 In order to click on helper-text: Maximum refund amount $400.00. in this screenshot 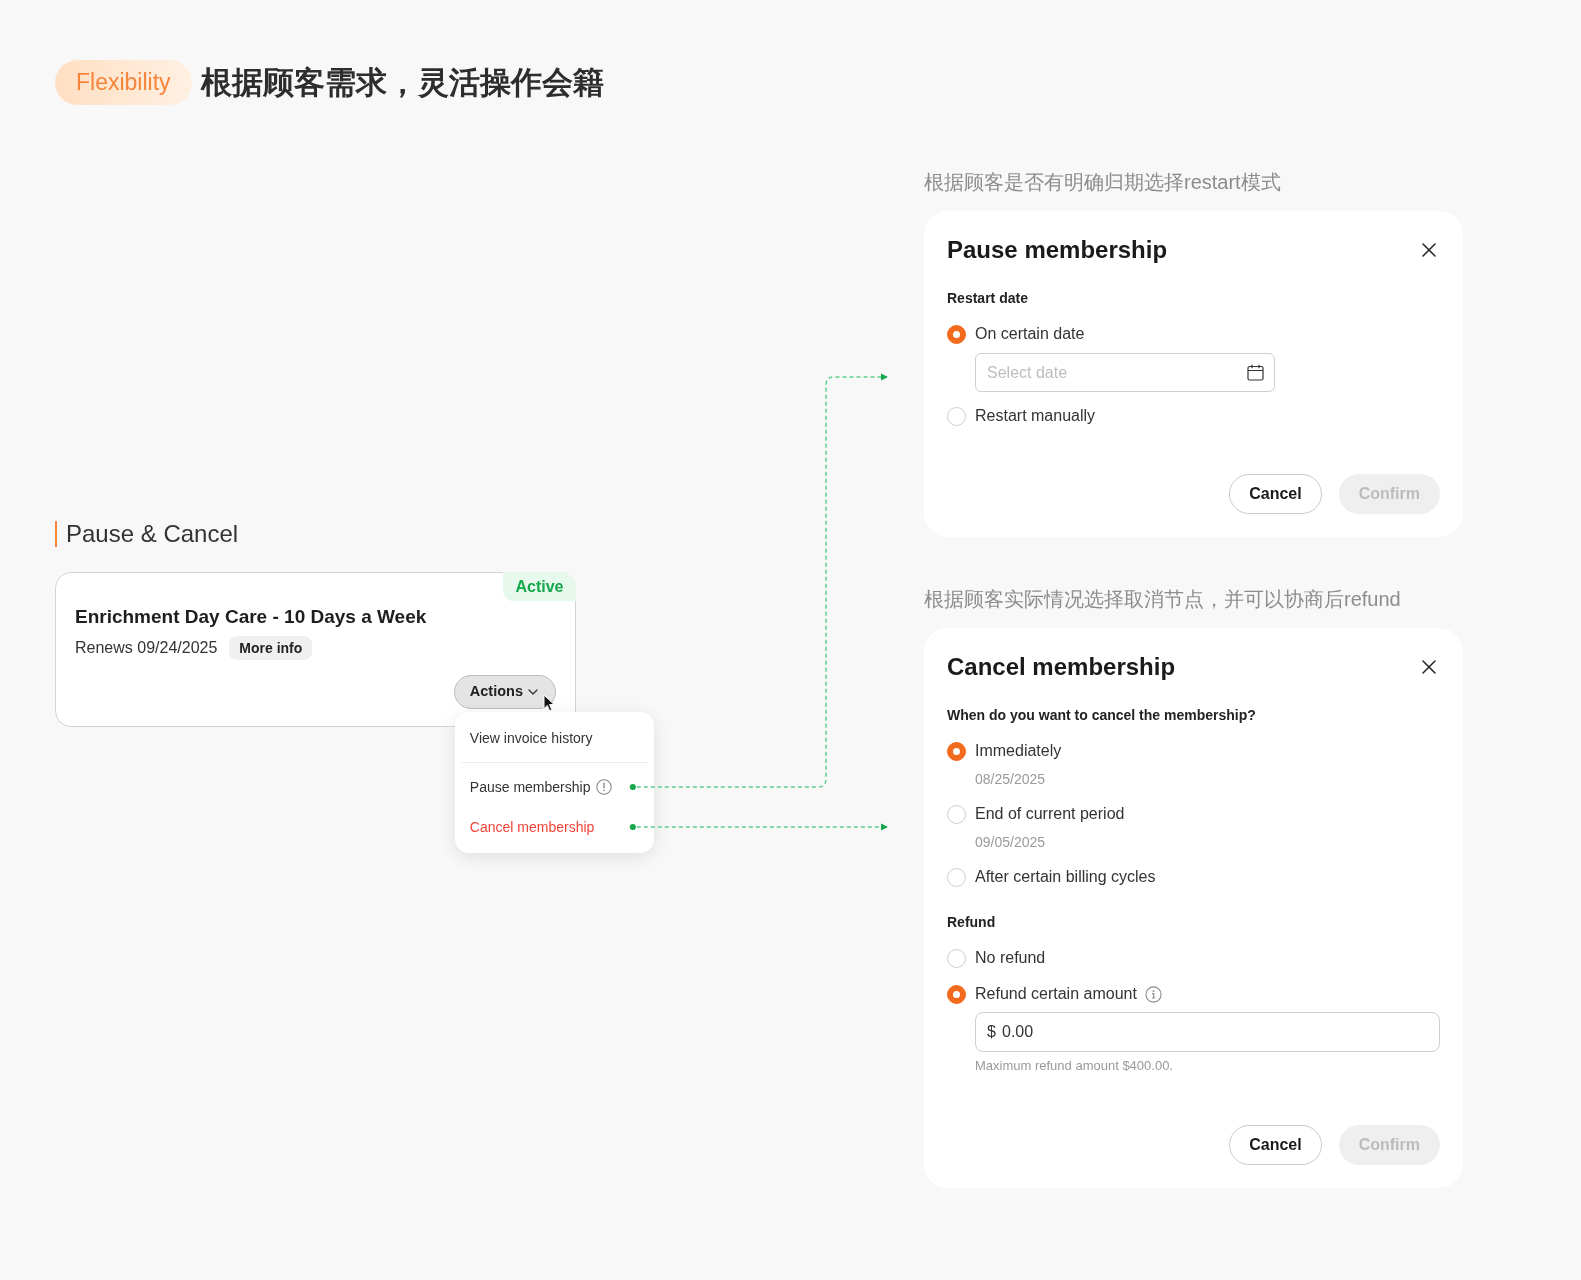, I will do `click(1074, 1066)`.